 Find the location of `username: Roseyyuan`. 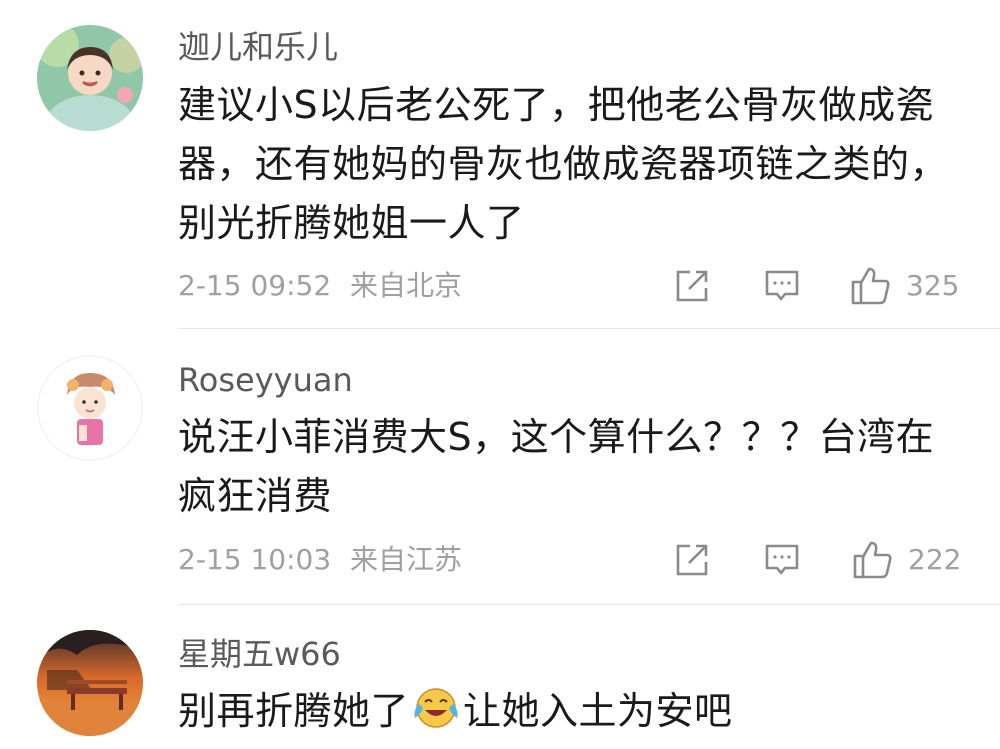

username: Roseyyuan is located at coordinates (265, 380).